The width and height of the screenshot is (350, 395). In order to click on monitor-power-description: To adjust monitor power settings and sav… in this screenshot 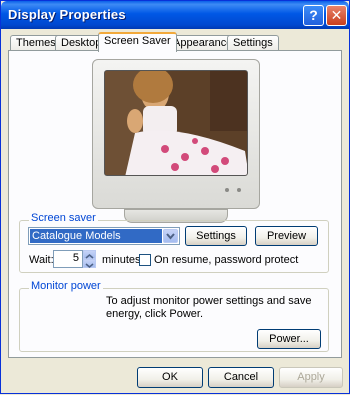, I will do `click(209, 307)`.